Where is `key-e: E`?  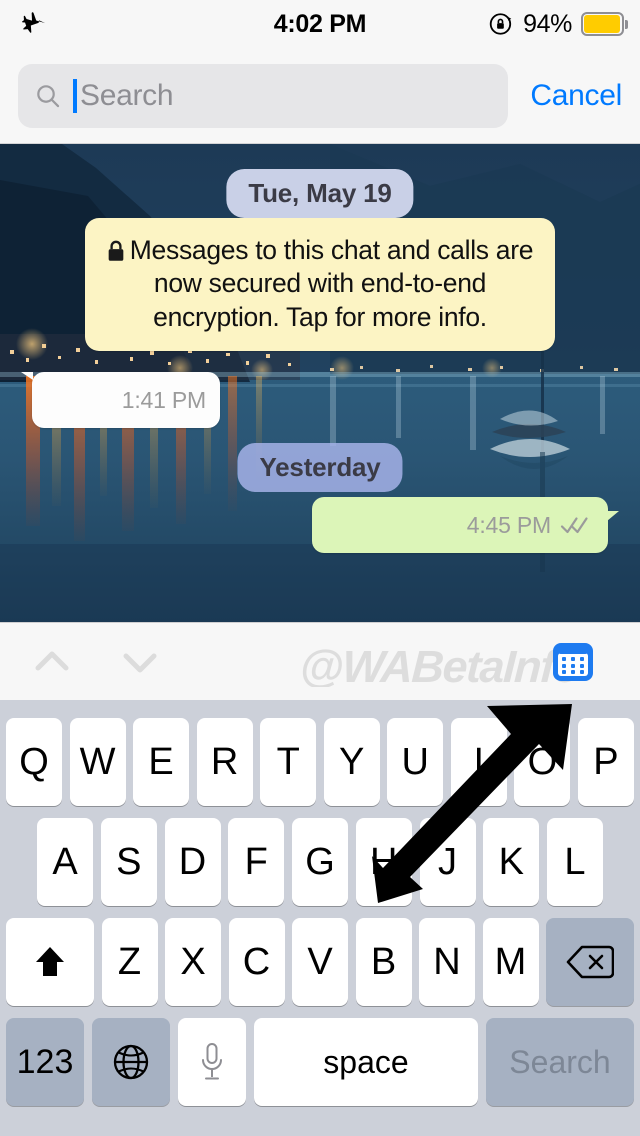
key-e: E is located at coordinates (161, 762).